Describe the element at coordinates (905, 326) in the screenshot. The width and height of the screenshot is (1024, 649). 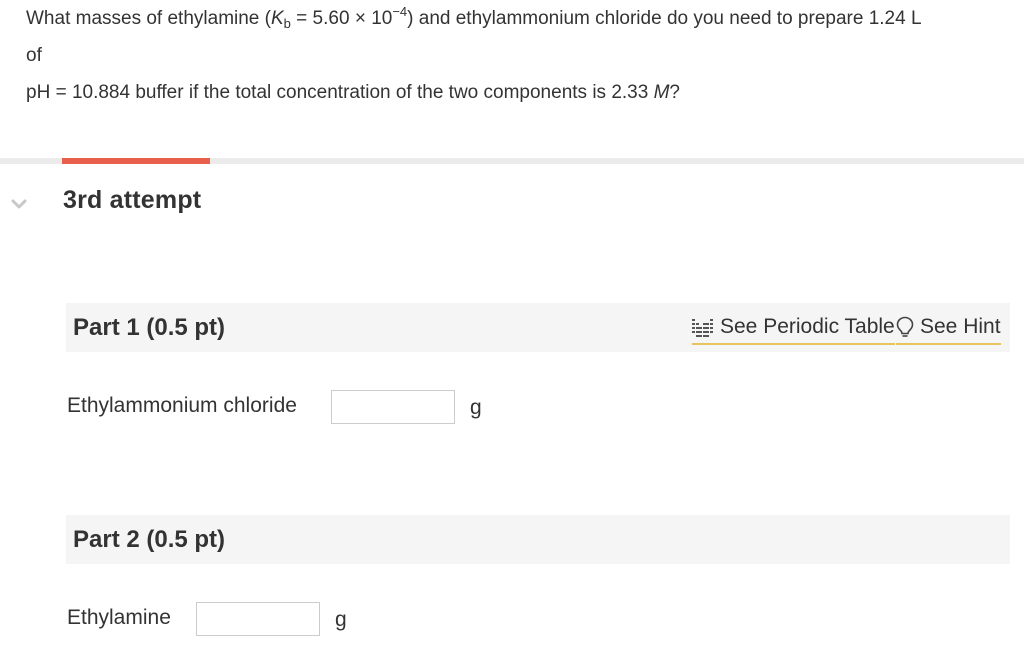
I see `lightbulb-icon` at that location.